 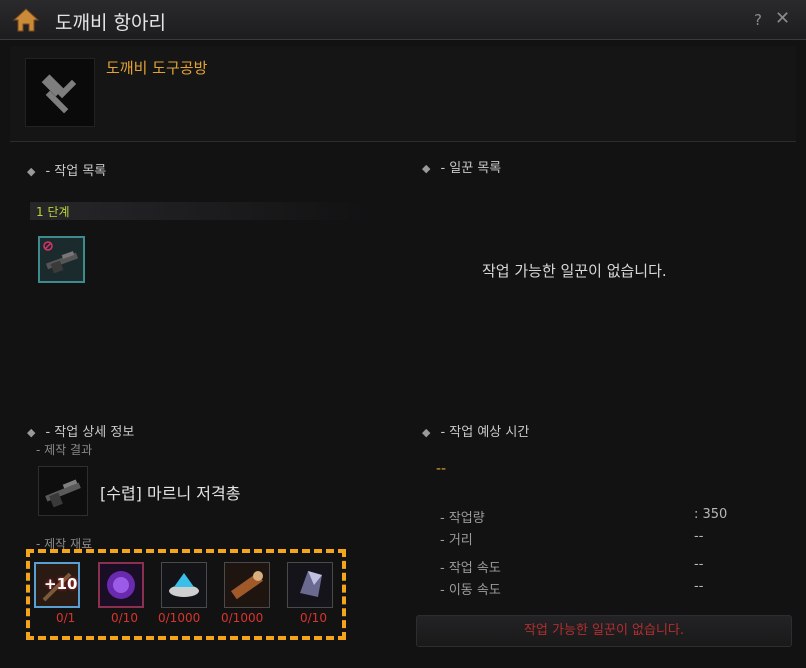 What do you see at coordinates (403, 94) in the screenshot?
I see `shop-header: 도깨비 도구공방` at bounding box center [403, 94].